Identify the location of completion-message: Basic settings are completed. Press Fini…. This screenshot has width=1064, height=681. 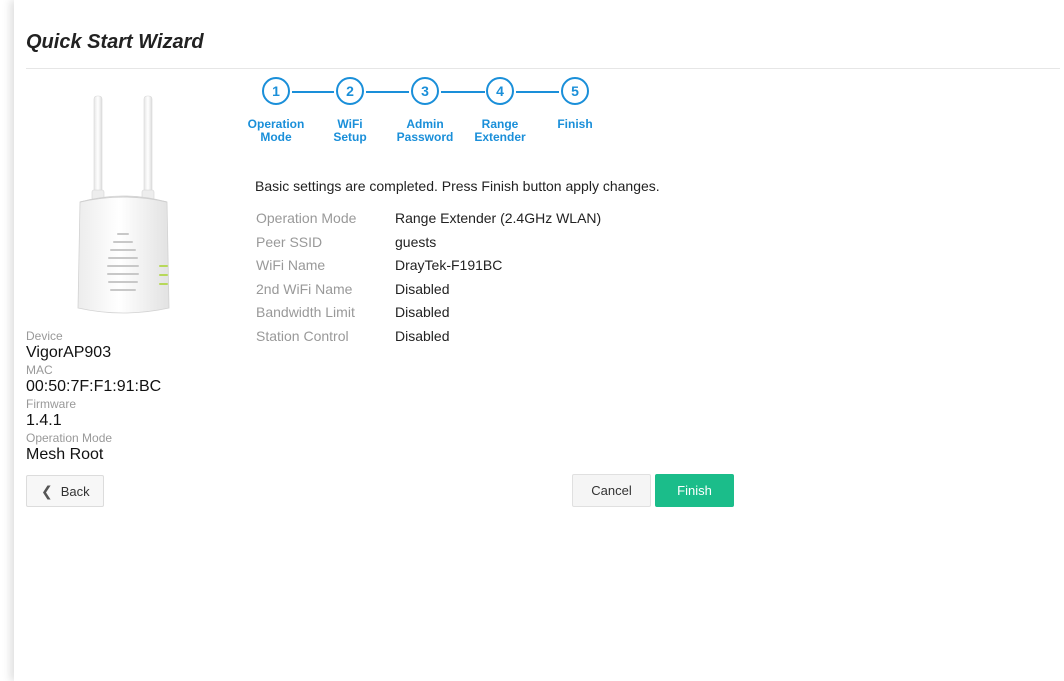
(457, 186).